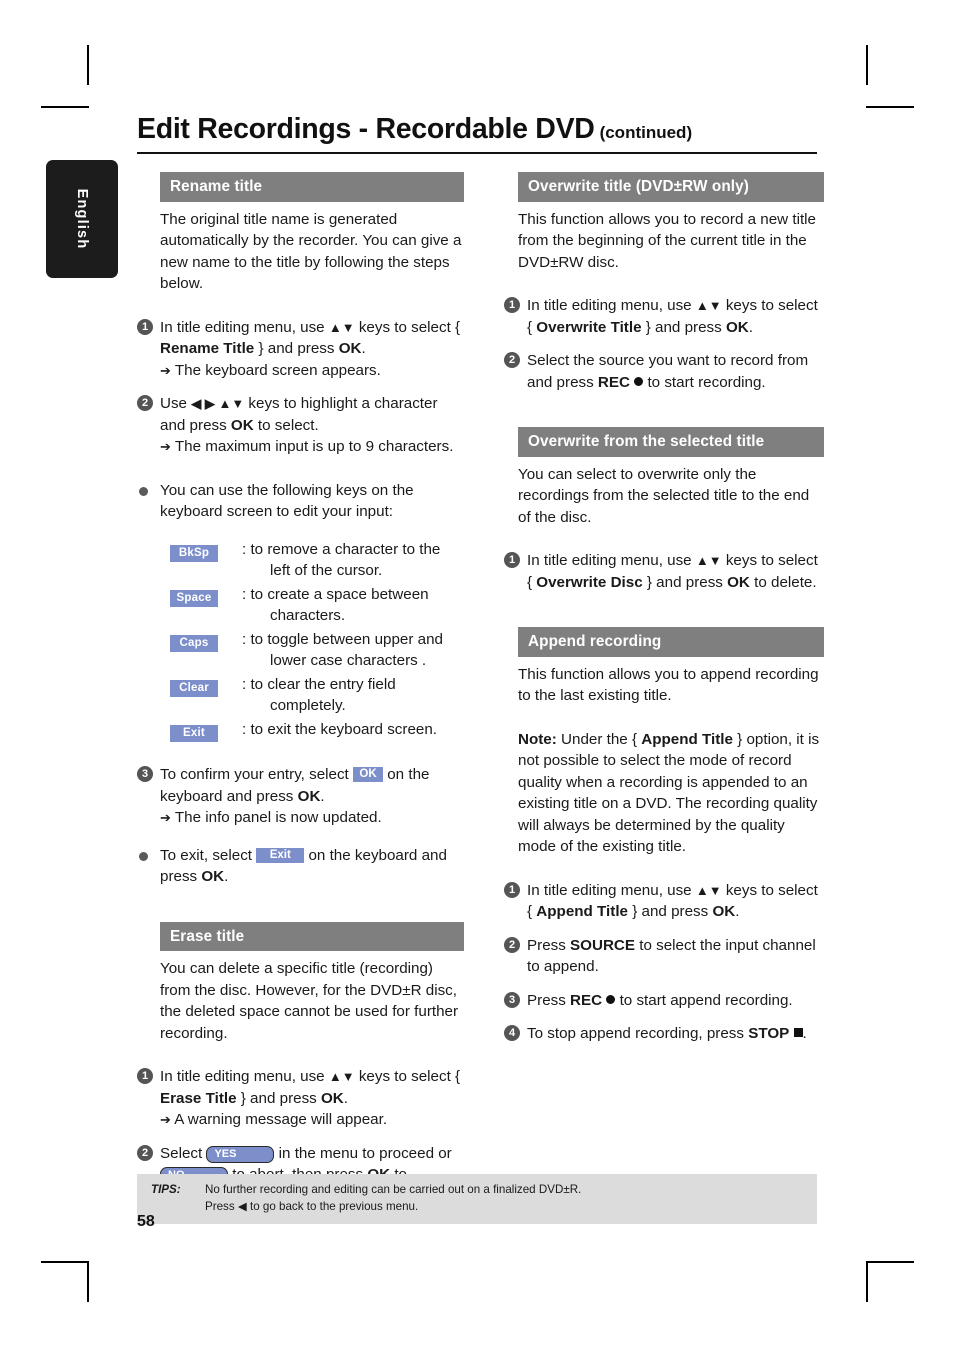  Describe the element at coordinates (308, 705) in the screenshot. I see `key-desc-line: completely.` at that location.